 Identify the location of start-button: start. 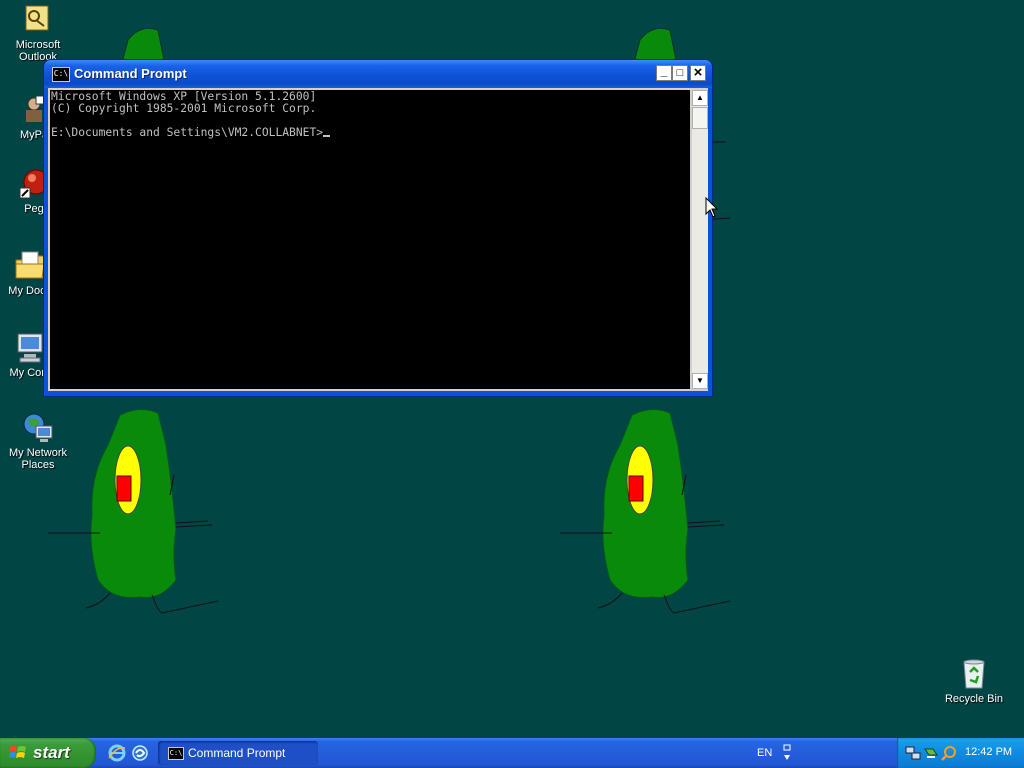
(48, 753).